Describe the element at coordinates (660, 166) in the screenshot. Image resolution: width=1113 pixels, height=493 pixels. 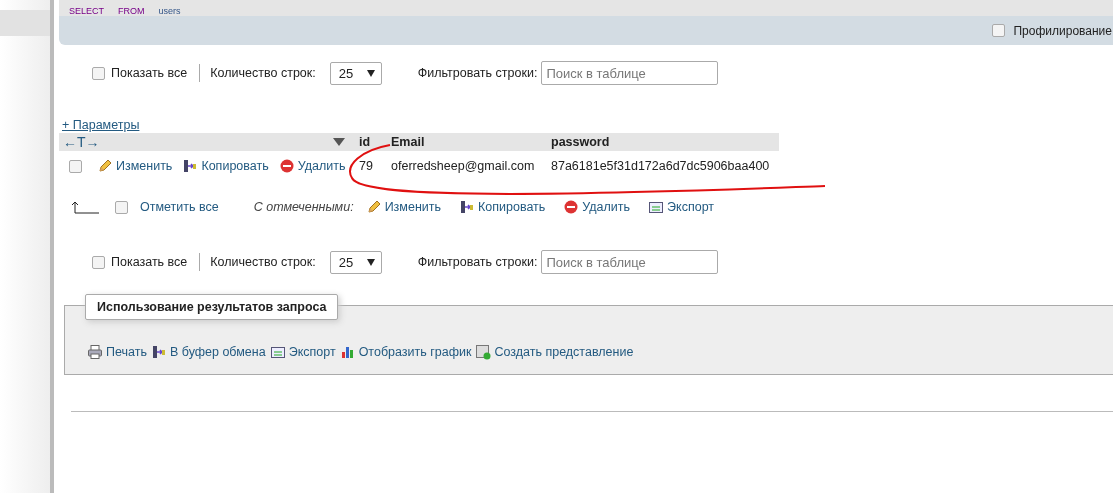
I see `table-cell-text: 87a6181e5f31d172a6d7dc5906baa400` at that location.